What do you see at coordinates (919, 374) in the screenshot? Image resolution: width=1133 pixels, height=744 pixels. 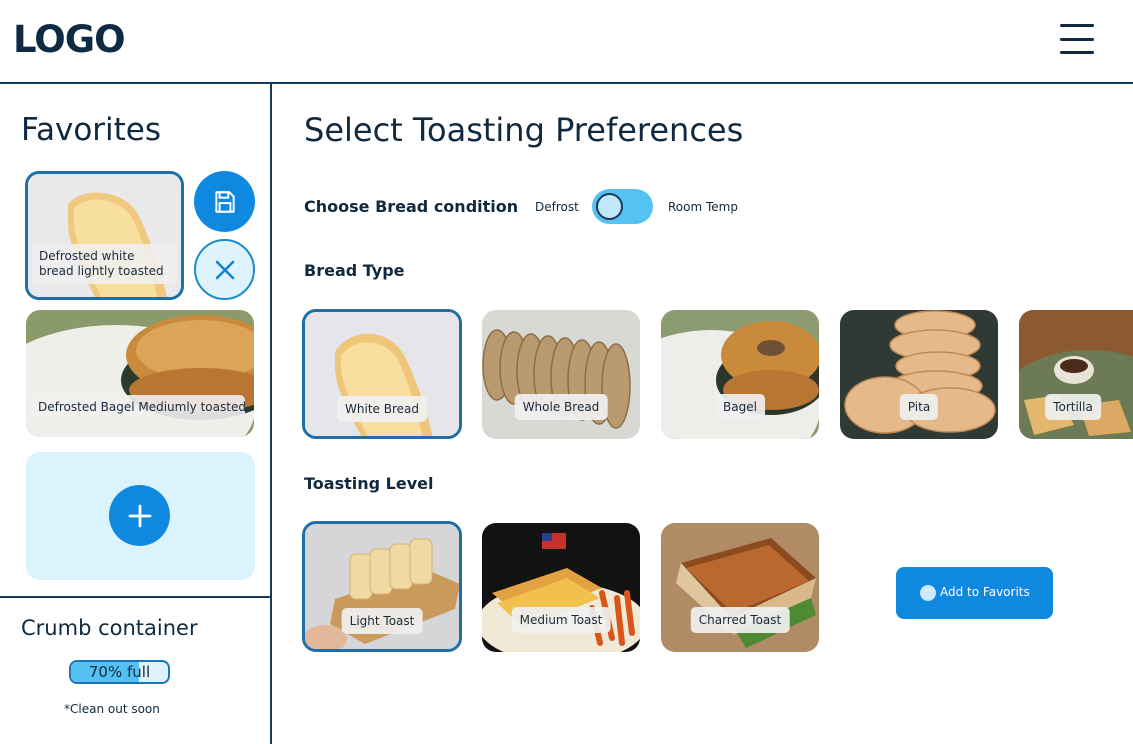 I see `bread-option-pita: Pita` at bounding box center [919, 374].